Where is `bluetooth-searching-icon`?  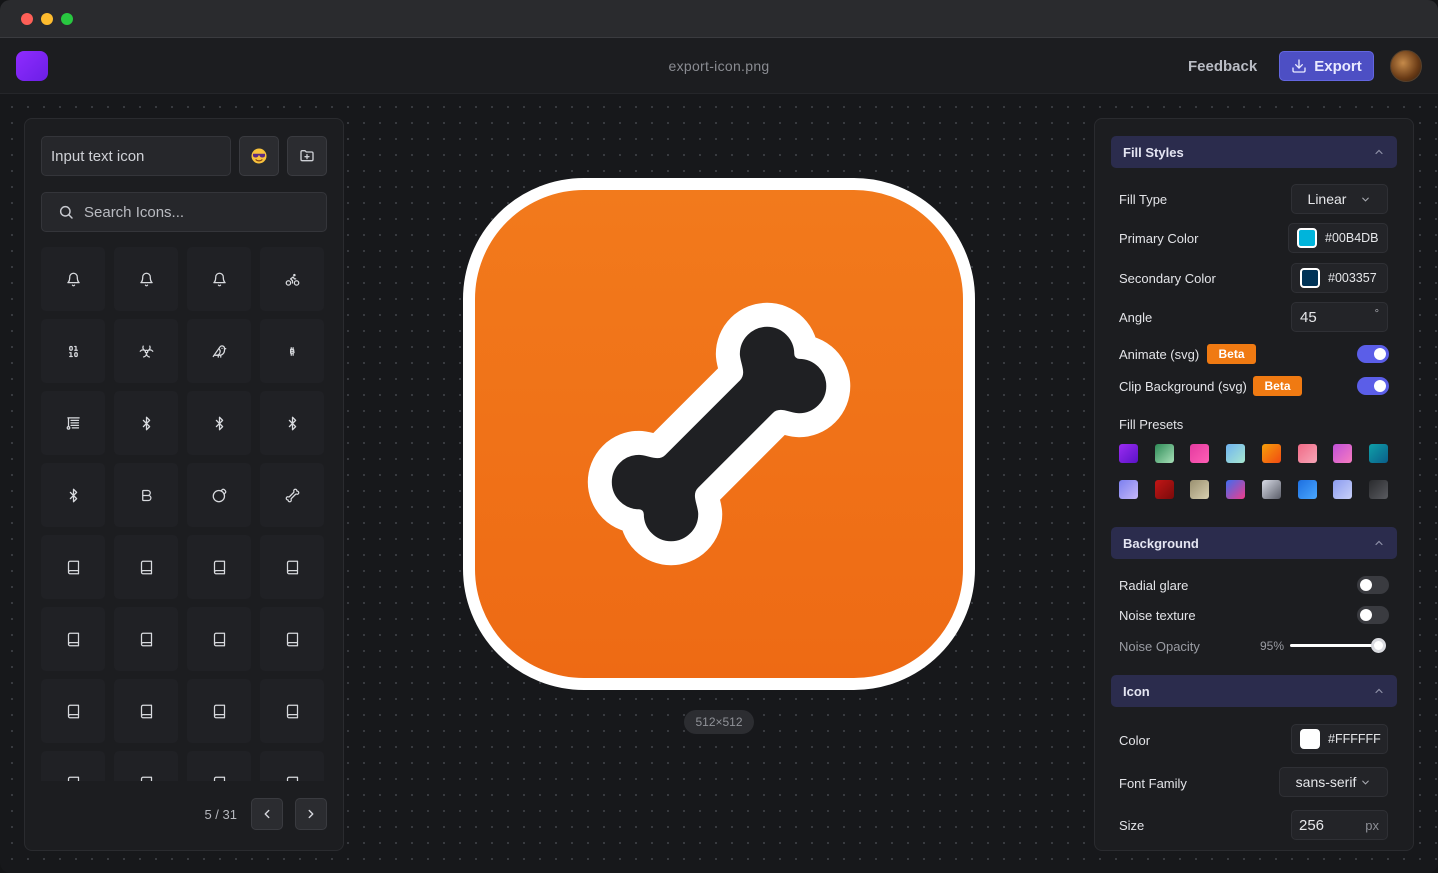
bluetooth-searching-icon is located at coordinates (292, 423).